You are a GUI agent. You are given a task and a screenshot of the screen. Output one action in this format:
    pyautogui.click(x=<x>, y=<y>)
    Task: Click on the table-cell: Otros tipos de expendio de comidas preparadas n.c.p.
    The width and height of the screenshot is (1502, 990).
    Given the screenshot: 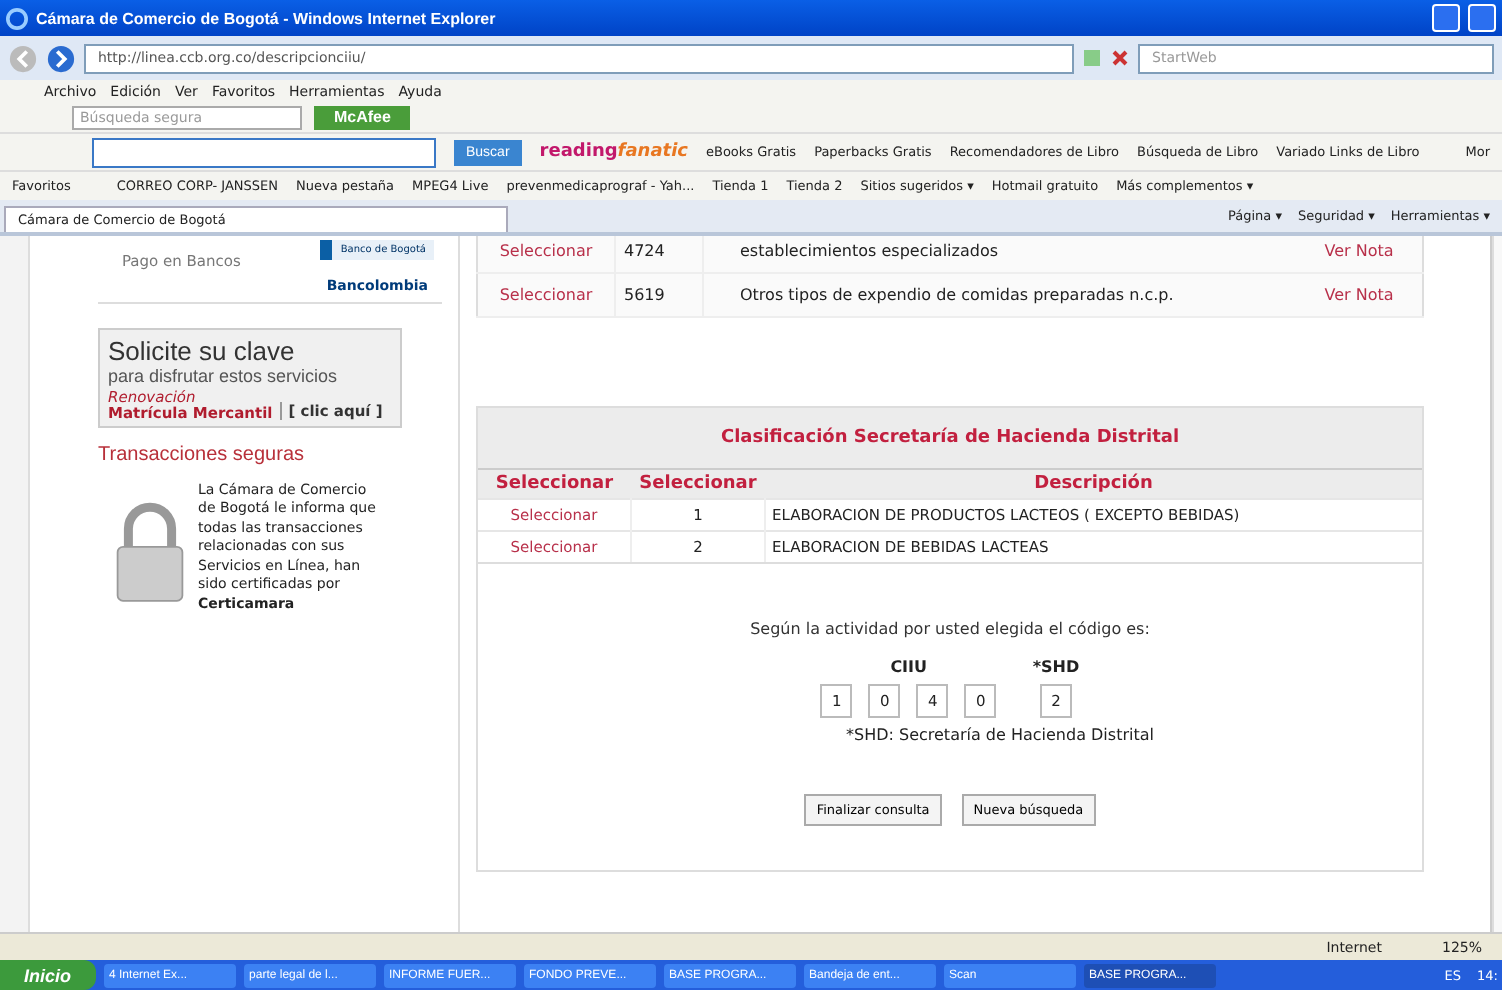 What is the action you would take?
    pyautogui.click(x=999, y=295)
    